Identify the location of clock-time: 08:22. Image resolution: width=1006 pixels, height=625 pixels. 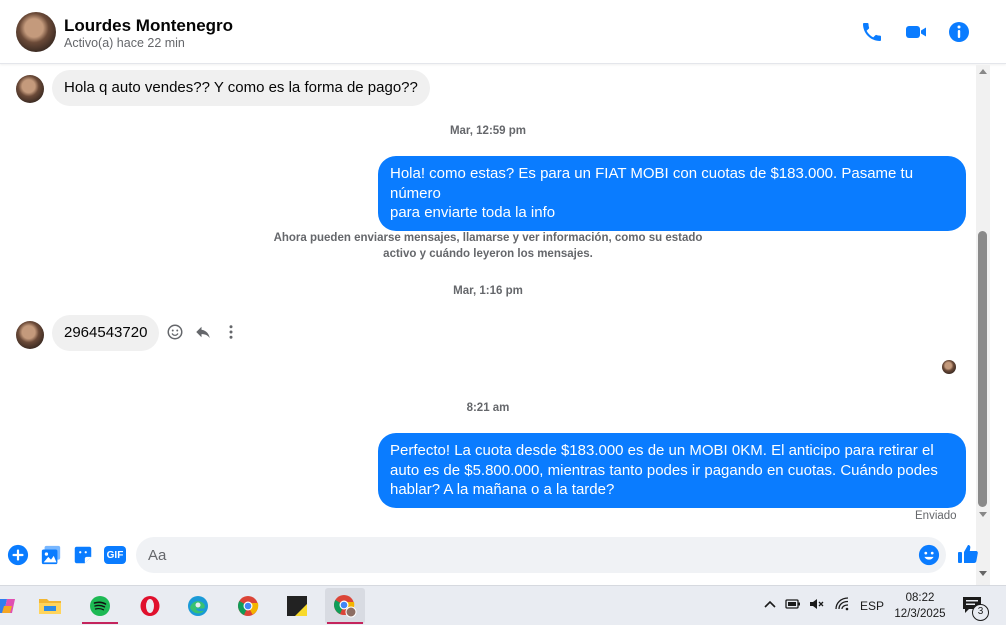
(920, 598).